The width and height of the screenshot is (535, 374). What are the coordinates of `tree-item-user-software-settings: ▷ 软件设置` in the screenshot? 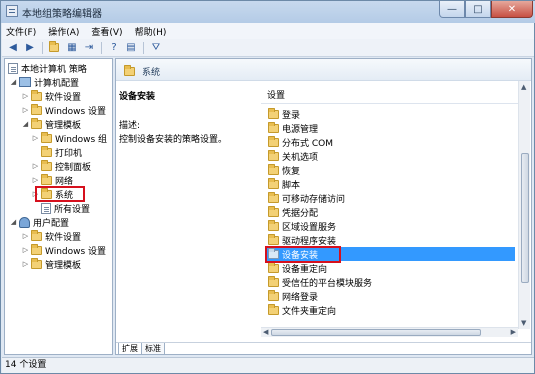 It's located at (51, 236).